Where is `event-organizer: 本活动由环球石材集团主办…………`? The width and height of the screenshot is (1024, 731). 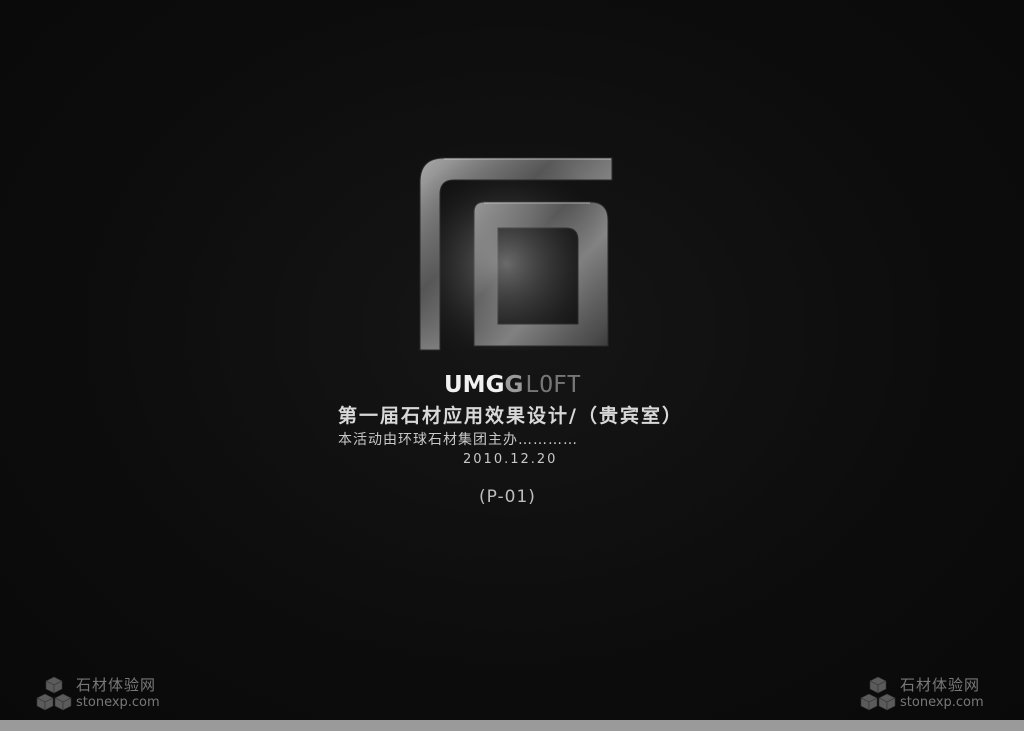
event-organizer: 本活动由环球石材集团主办………… is located at coordinates (458, 440).